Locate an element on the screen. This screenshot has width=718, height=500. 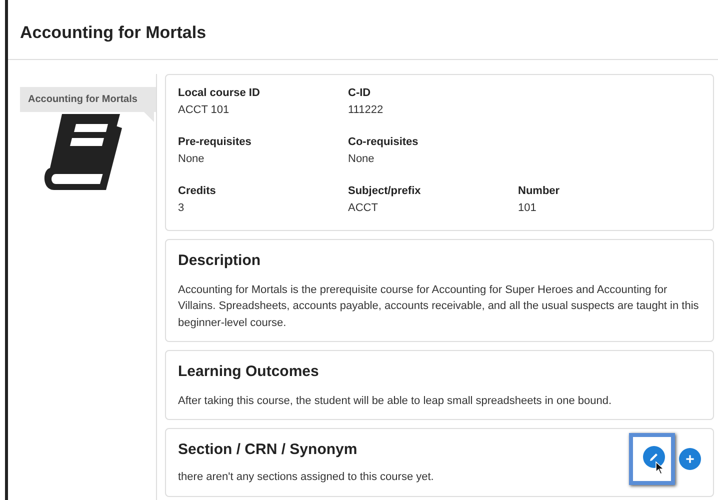
field-value: 101 is located at coordinates (528, 208).